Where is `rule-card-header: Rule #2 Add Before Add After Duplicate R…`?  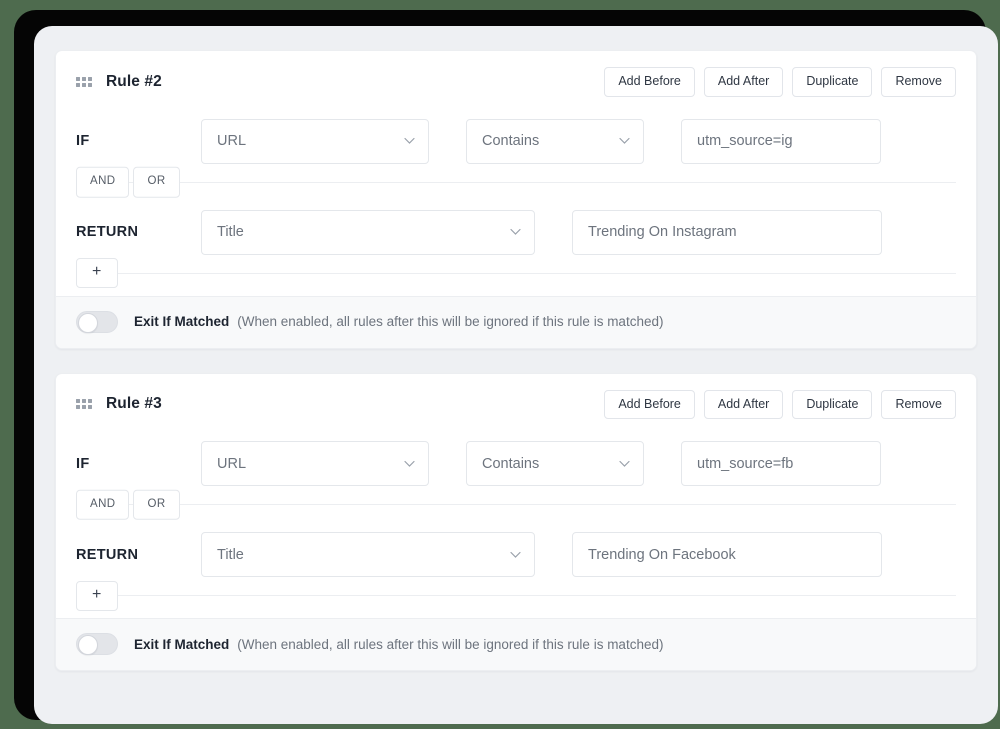
rule-card-header: Rule #2 Add Before Add After Duplicate R… is located at coordinates (516, 81).